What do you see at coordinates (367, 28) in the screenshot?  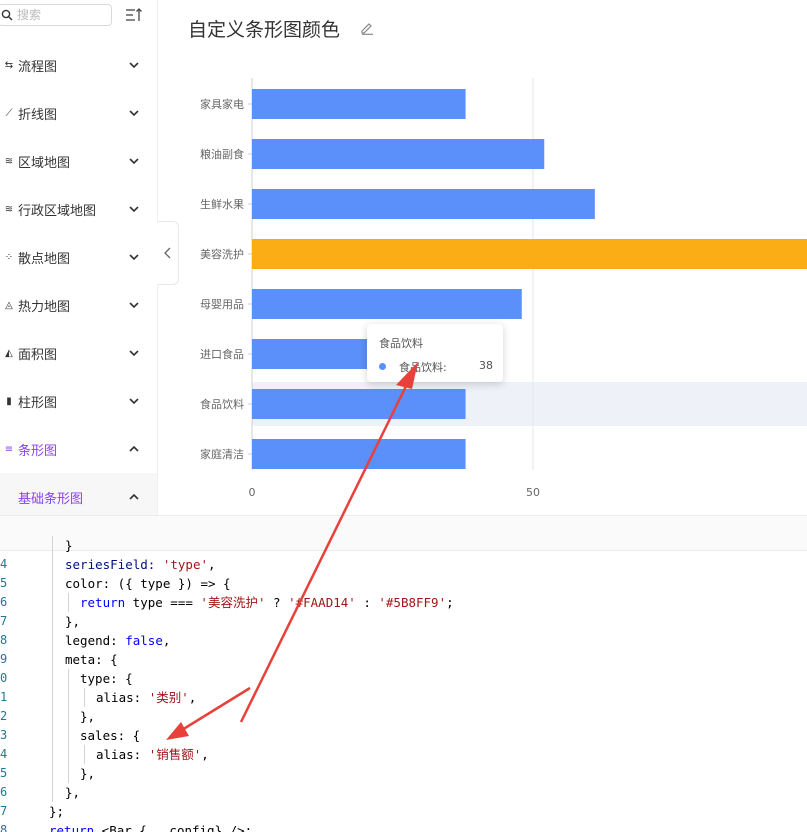 I see `edit-icon` at bounding box center [367, 28].